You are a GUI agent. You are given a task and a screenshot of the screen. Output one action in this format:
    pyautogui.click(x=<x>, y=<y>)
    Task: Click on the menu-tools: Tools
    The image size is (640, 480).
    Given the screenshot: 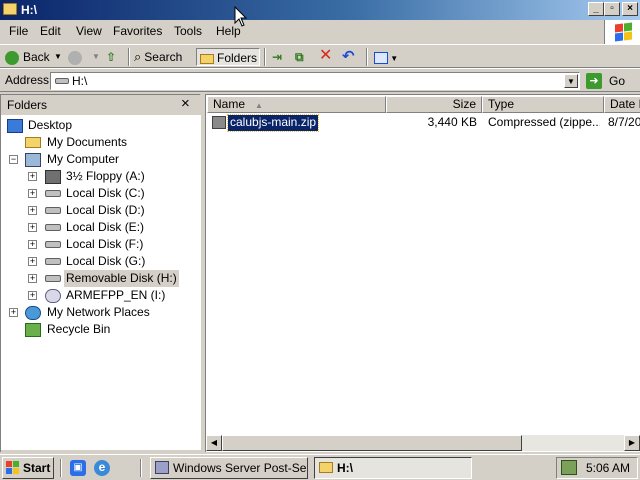 What is the action you would take?
    pyautogui.click(x=188, y=31)
    